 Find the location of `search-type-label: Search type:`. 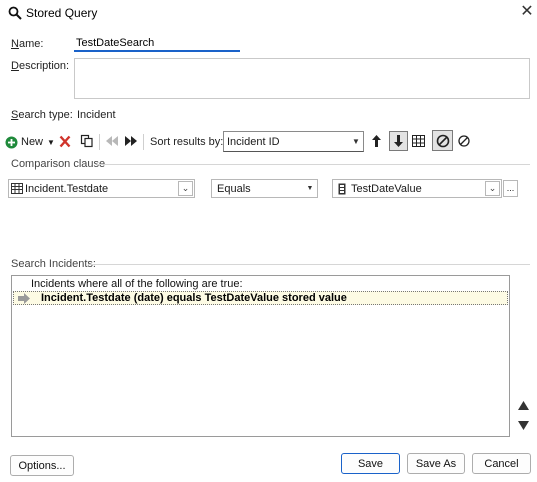

search-type-label: Search type: is located at coordinates (42, 115).